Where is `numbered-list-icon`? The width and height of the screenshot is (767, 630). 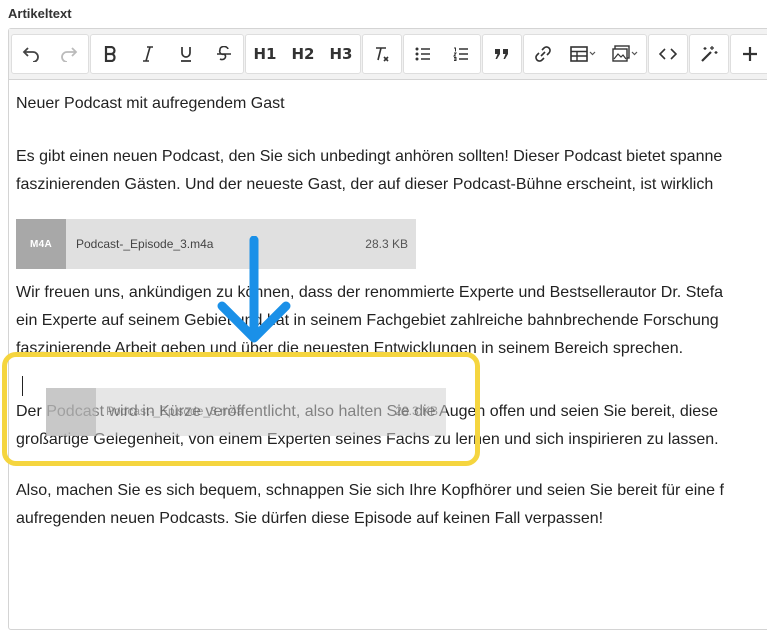 numbered-list-icon is located at coordinates (460, 54).